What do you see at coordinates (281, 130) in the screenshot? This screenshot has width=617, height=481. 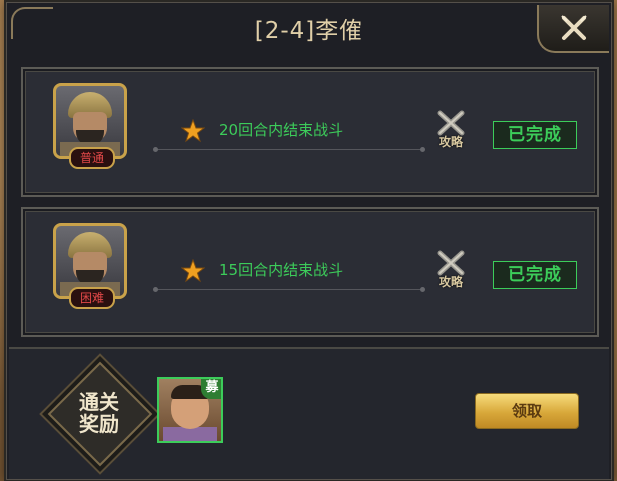 I see `condition-text: 20回合内结束战斗` at bounding box center [281, 130].